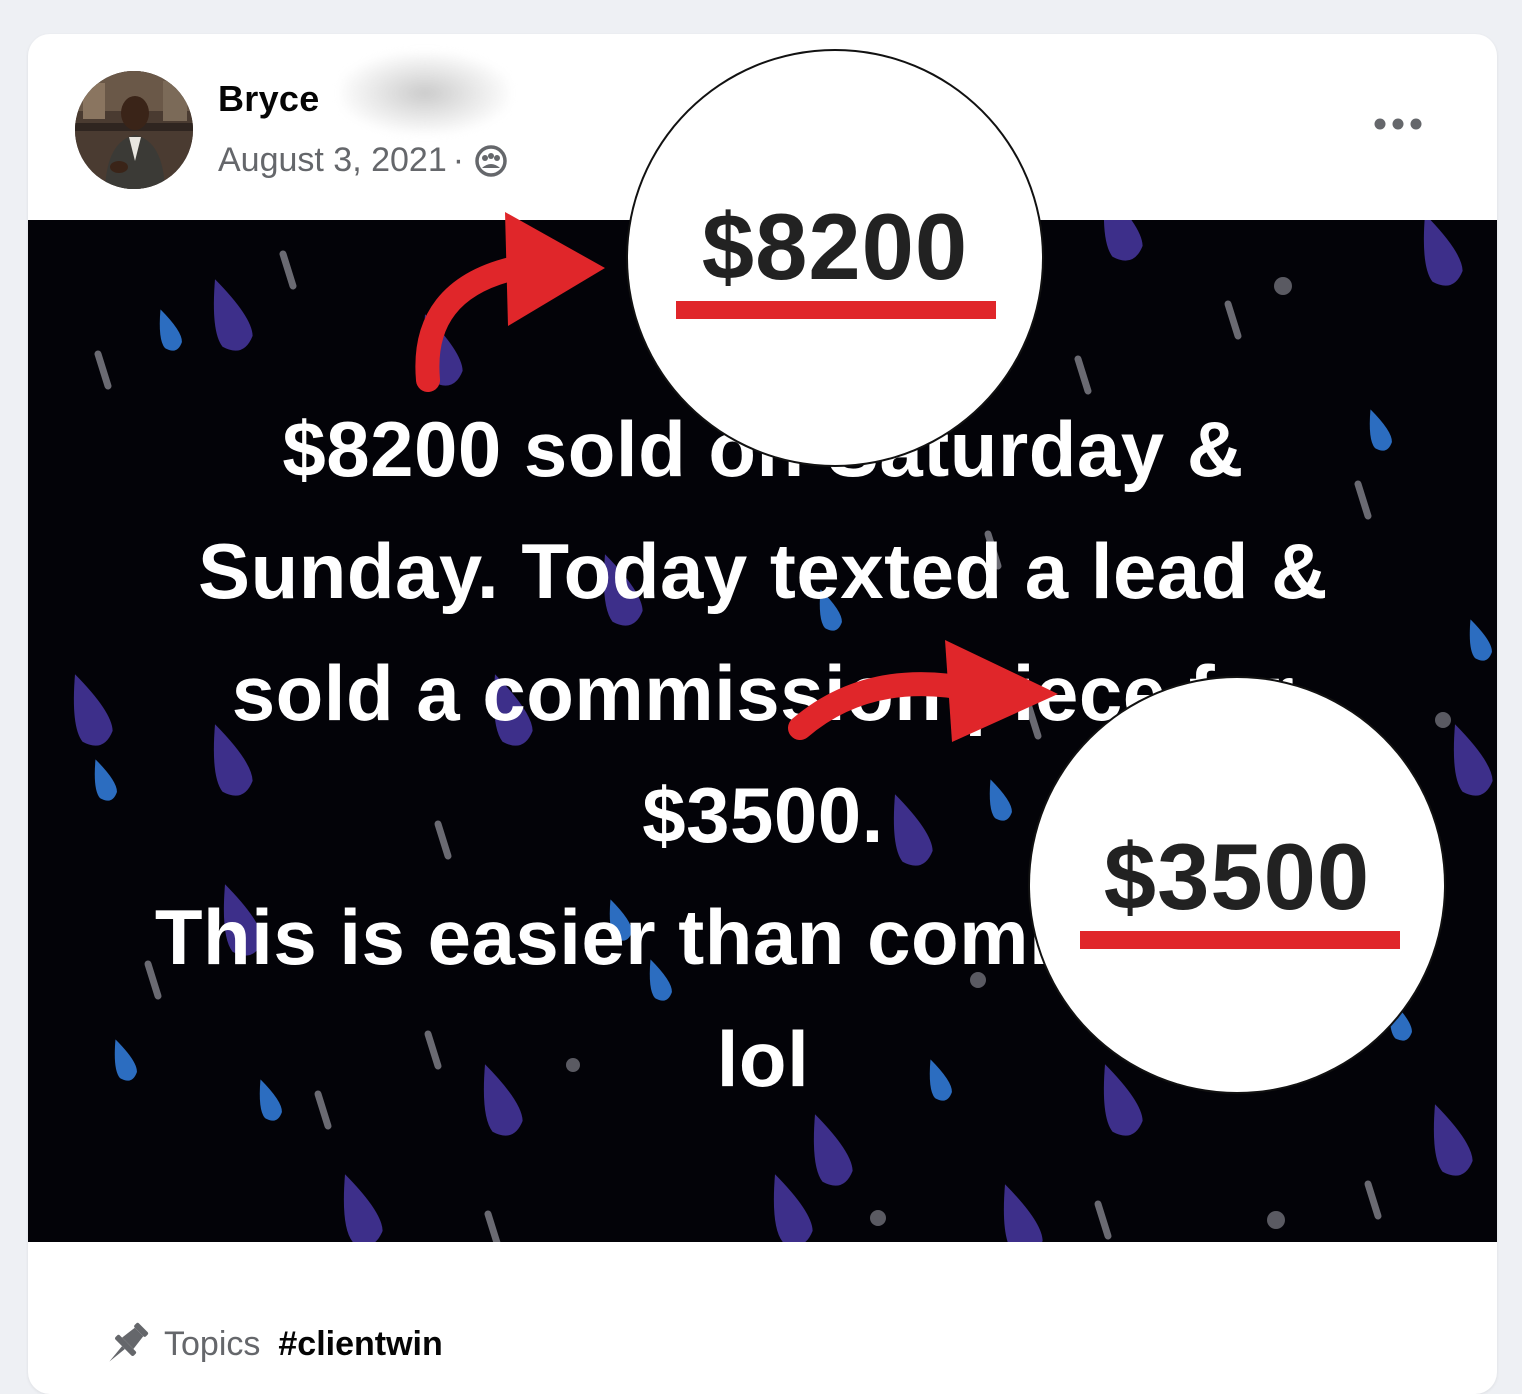  What do you see at coordinates (271, 1344) in the screenshot?
I see `topics-row: Topics #clientwin` at bounding box center [271, 1344].